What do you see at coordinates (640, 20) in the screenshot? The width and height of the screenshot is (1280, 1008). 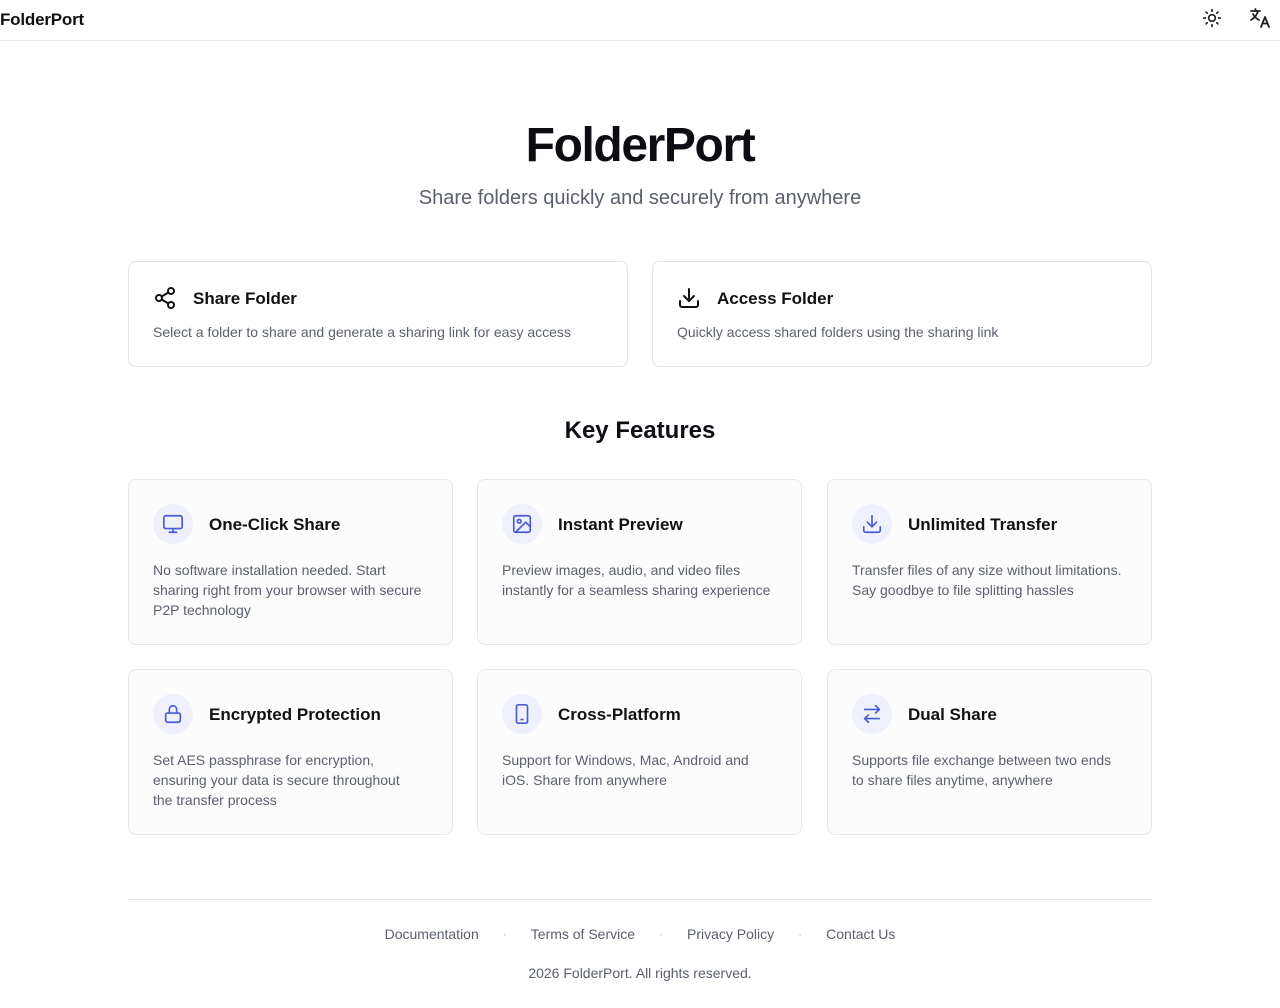 I see `top-bar: FolderPort` at bounding box center [640, 20].